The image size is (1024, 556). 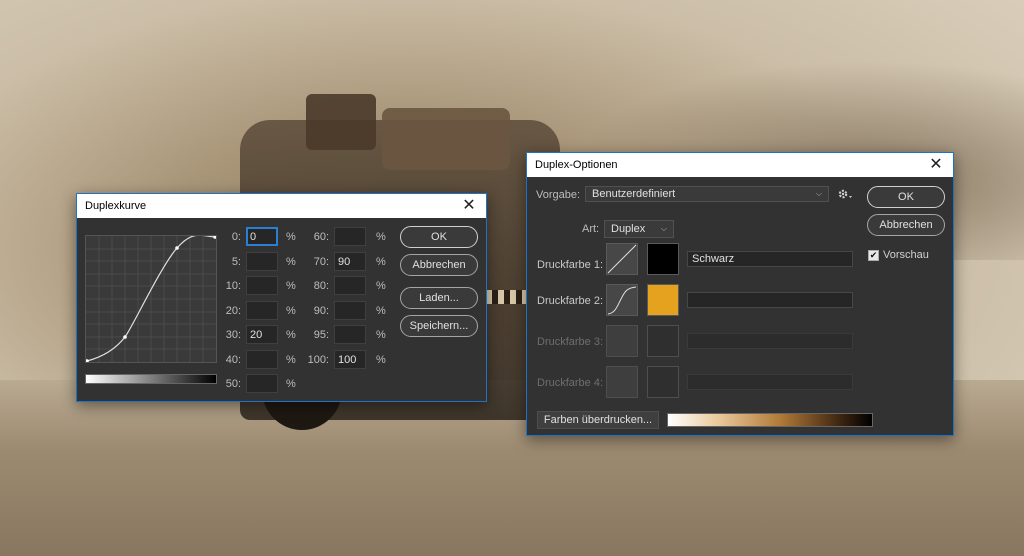 I want to click on preview-checkbox: ✔, so click(x=873, y=255).